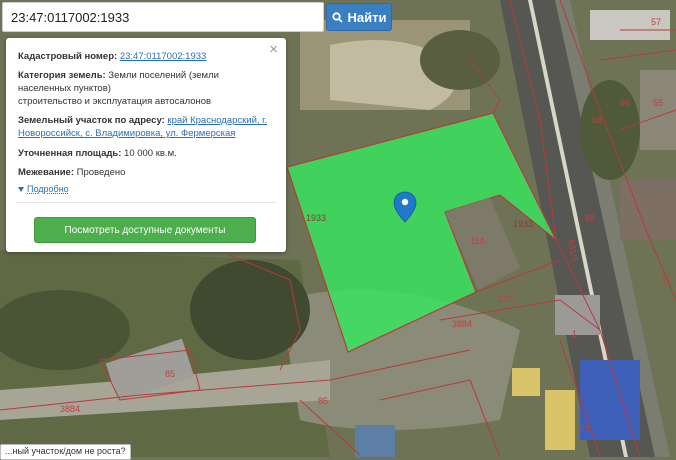 This screenshot has width=676, height=460. I want to click on bottom-hint-text: ...ный участок/дом не роста?, so click(65, 451).